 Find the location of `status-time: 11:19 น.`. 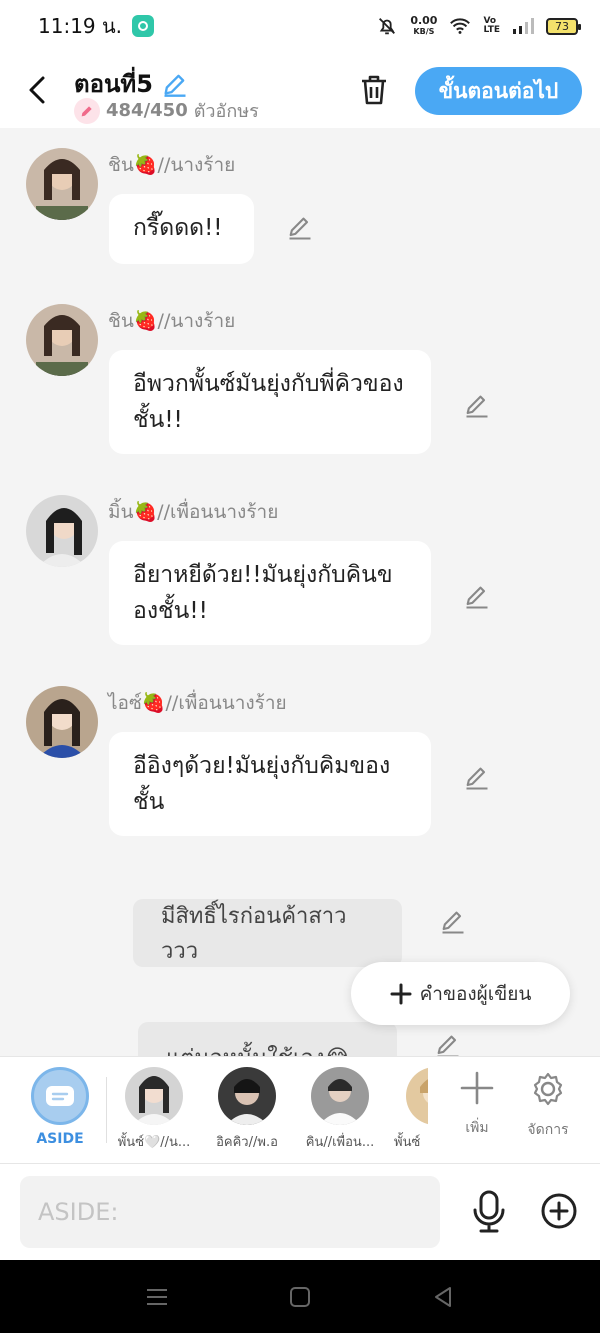

status-time: 11:19 น. is located at coordinates (80, 26).